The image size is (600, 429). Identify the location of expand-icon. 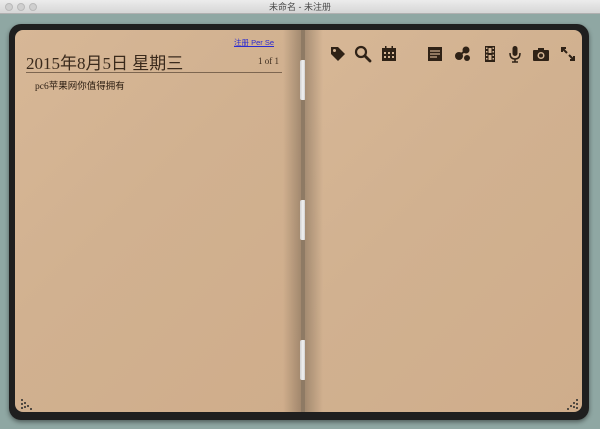
(568, 54).